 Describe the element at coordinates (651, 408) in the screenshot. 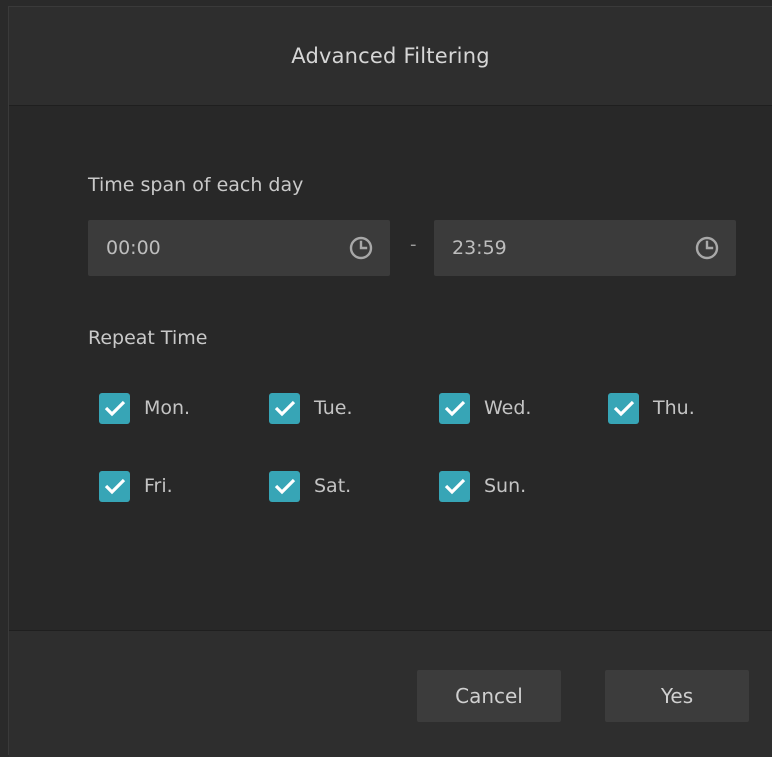

I see `checkbox-thursday: Thu.` at that location.